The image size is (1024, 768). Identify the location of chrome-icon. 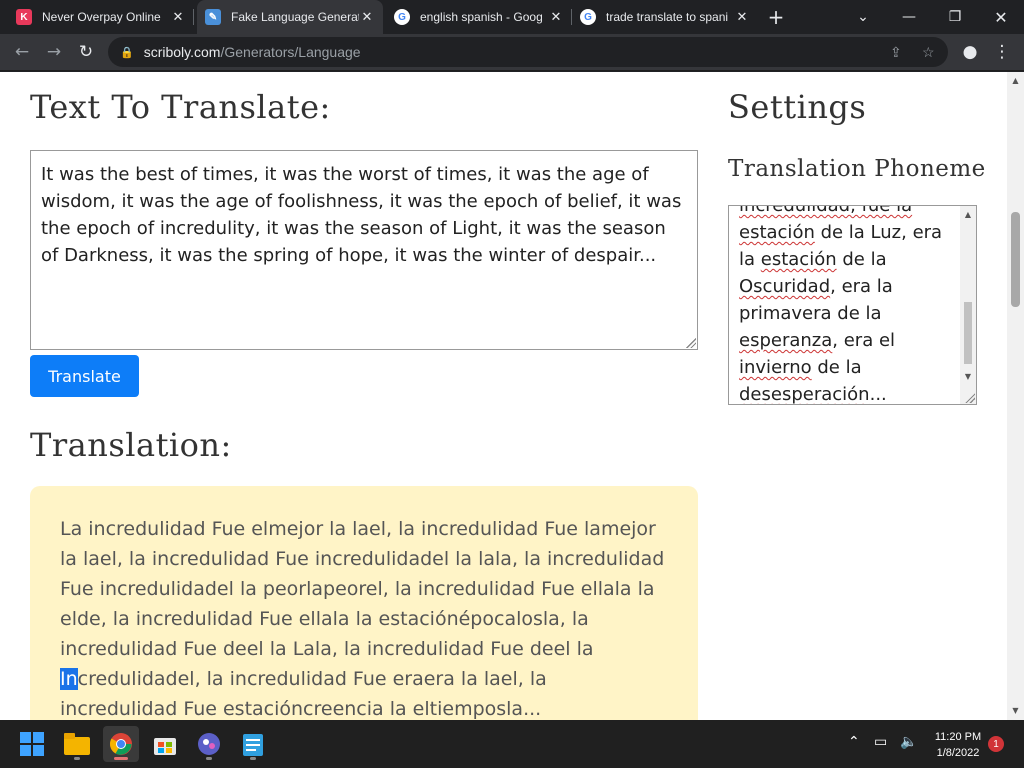
(121, 744).